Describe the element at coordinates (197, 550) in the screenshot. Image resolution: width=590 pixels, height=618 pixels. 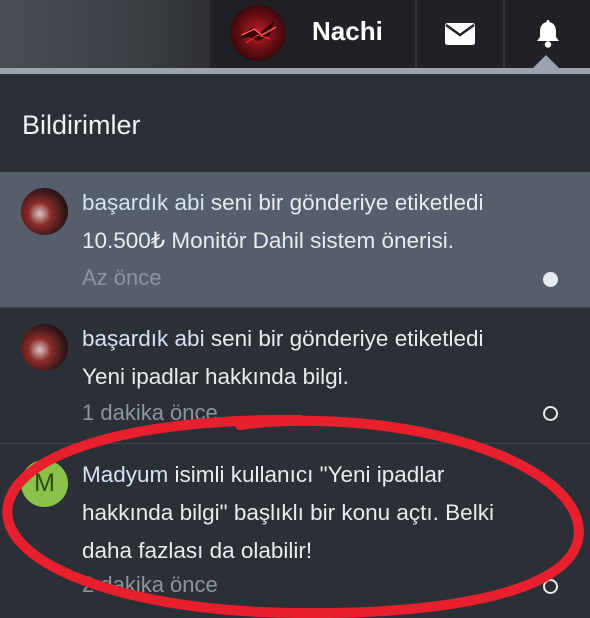
I see `notification-line: daha fazlası da olabilir!` at that location.